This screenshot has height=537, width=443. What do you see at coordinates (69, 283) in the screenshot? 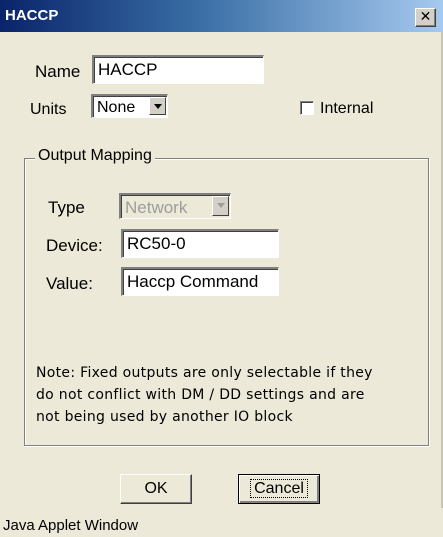
I see `value-label: Value:` at bounding box center [69, 283].